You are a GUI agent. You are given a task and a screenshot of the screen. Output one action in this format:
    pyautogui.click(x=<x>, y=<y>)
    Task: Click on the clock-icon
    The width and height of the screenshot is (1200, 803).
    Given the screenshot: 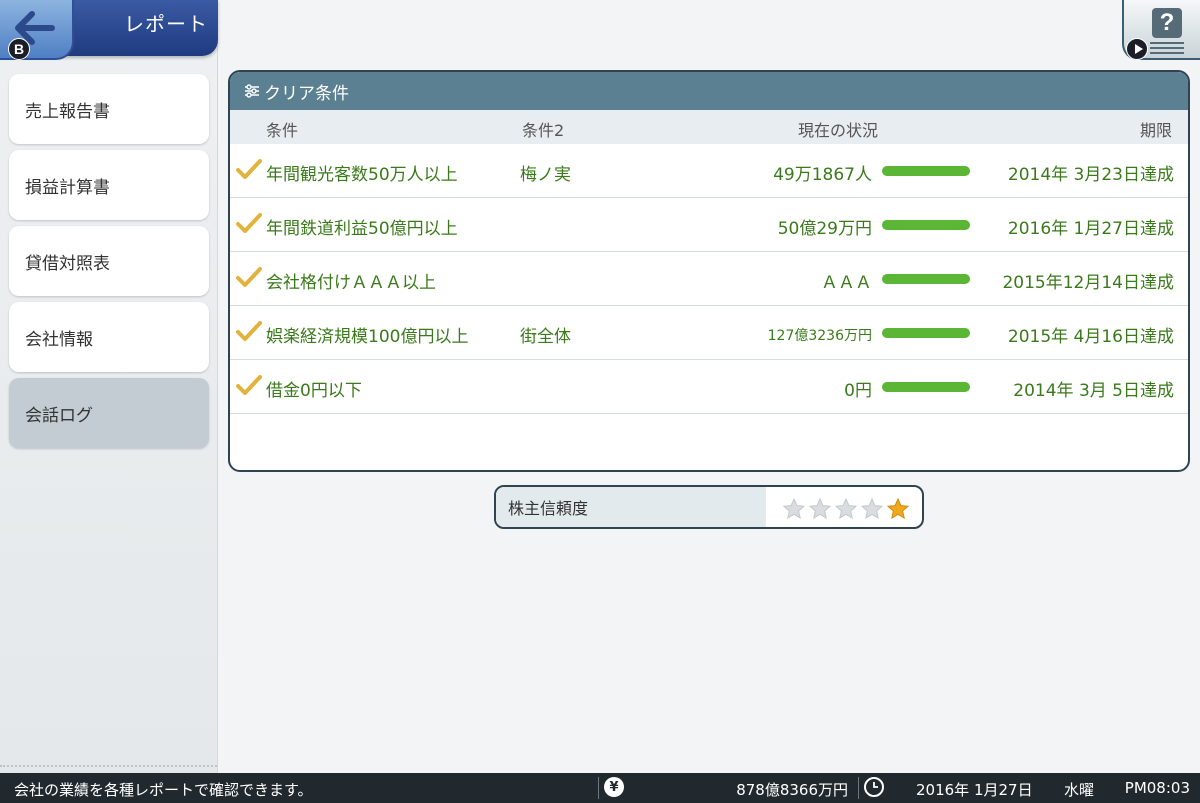 What is the action you would take?
    pyautogui.click(x=874, y=787)
    